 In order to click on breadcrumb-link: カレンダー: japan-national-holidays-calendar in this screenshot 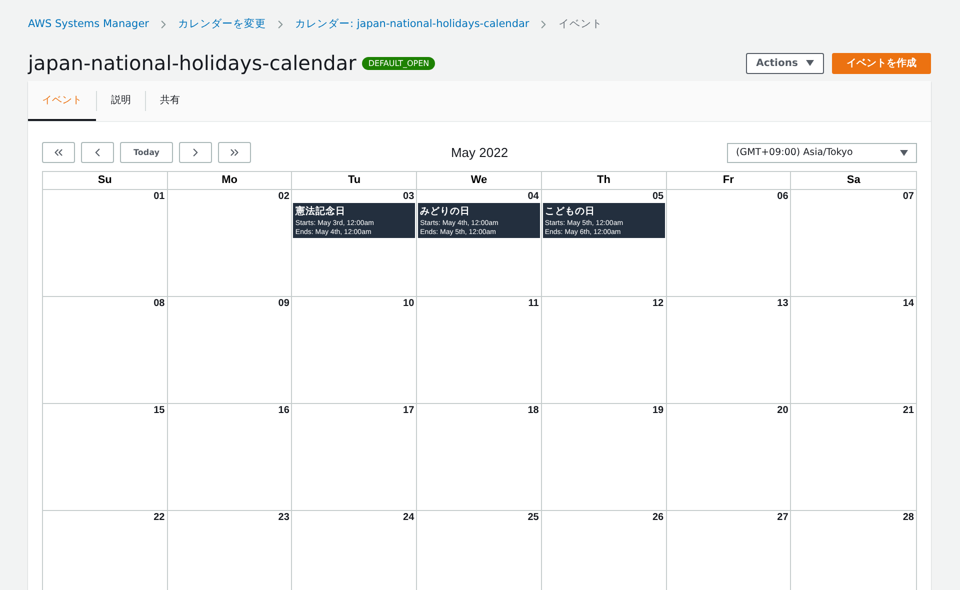, I will do `click(412, 24)`.